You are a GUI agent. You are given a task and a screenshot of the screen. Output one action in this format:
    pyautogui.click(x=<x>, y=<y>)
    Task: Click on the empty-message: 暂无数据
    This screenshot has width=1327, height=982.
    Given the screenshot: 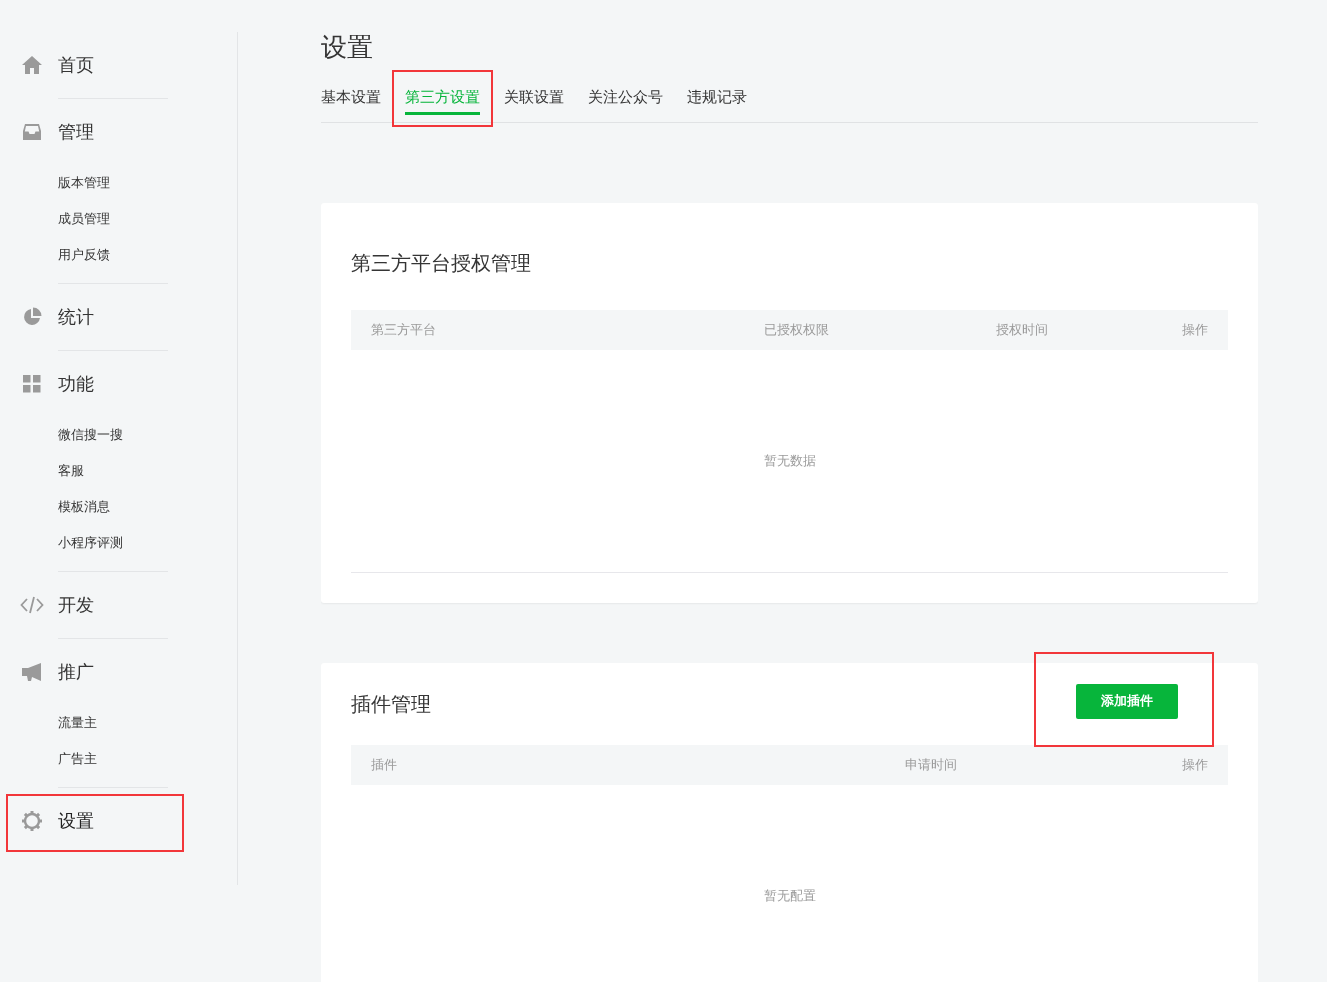 What is the action you would take?
    pyautogui.click(x=789, y=461)
    